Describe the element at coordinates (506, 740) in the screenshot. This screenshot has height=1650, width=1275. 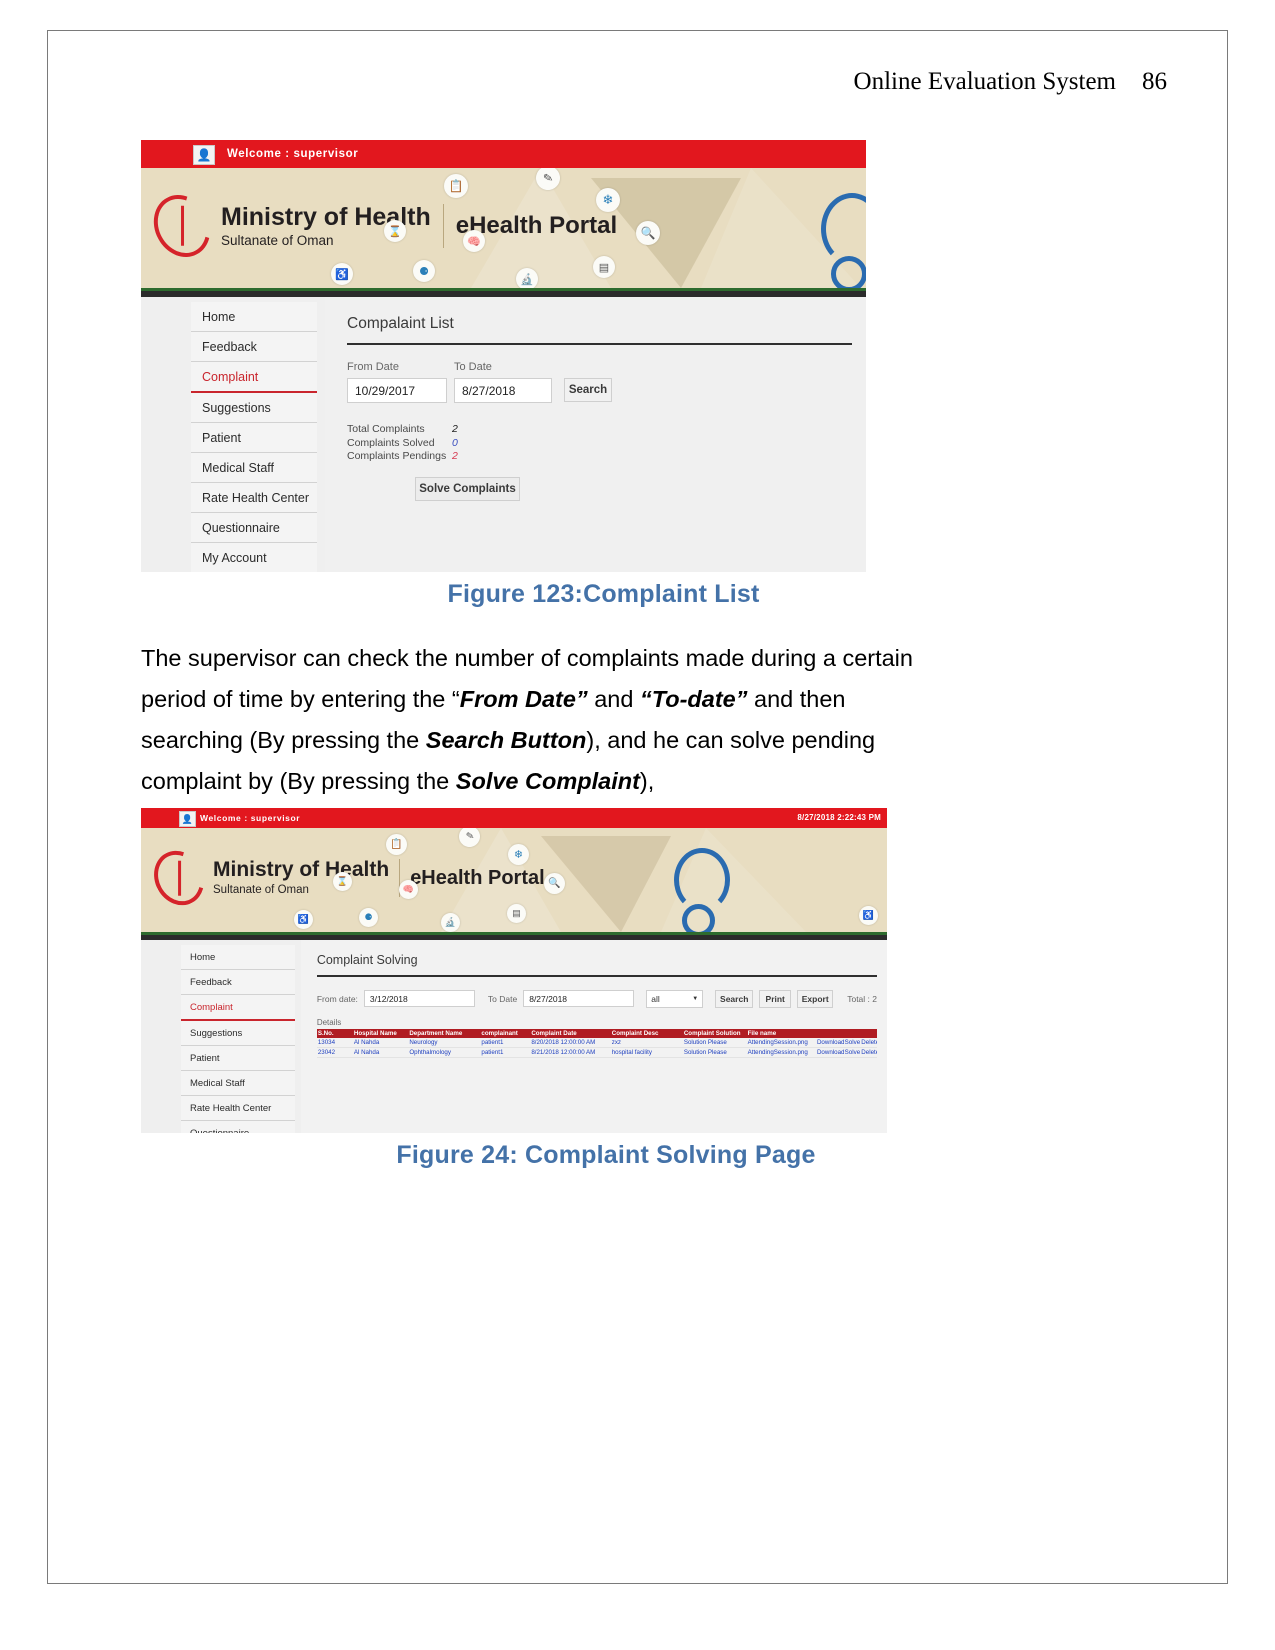
I see `emphasis-search-button: Search Button` at that location.